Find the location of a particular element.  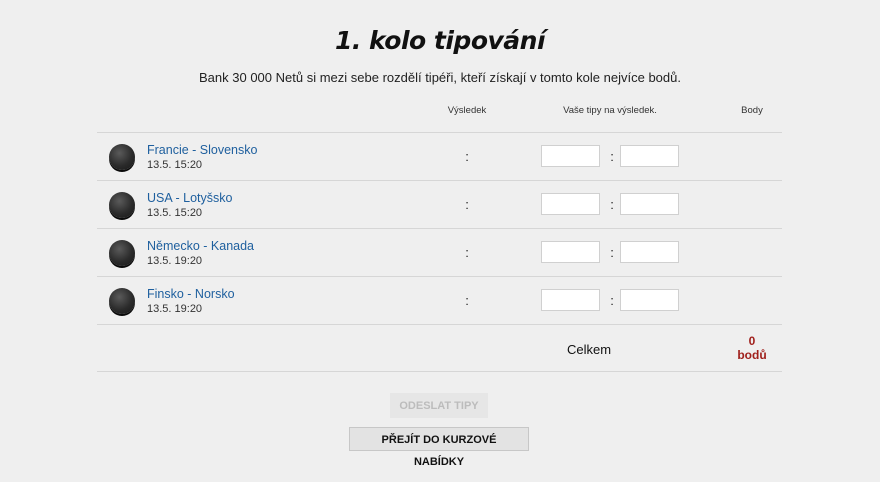

odds-offer-button: PŘEJÍT DO KURZOVÉ NABÍDKY is located at coordinates (439, 447).